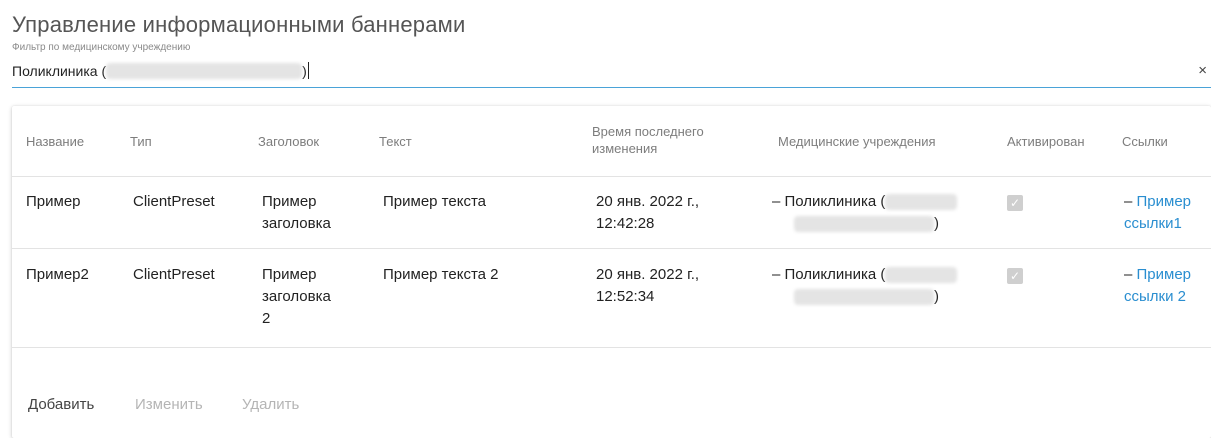  What do you see at coordinates (1145, 141) in the screenshot?
I see `column-header-links: Ссылки` at bounding box center [1145, 141].